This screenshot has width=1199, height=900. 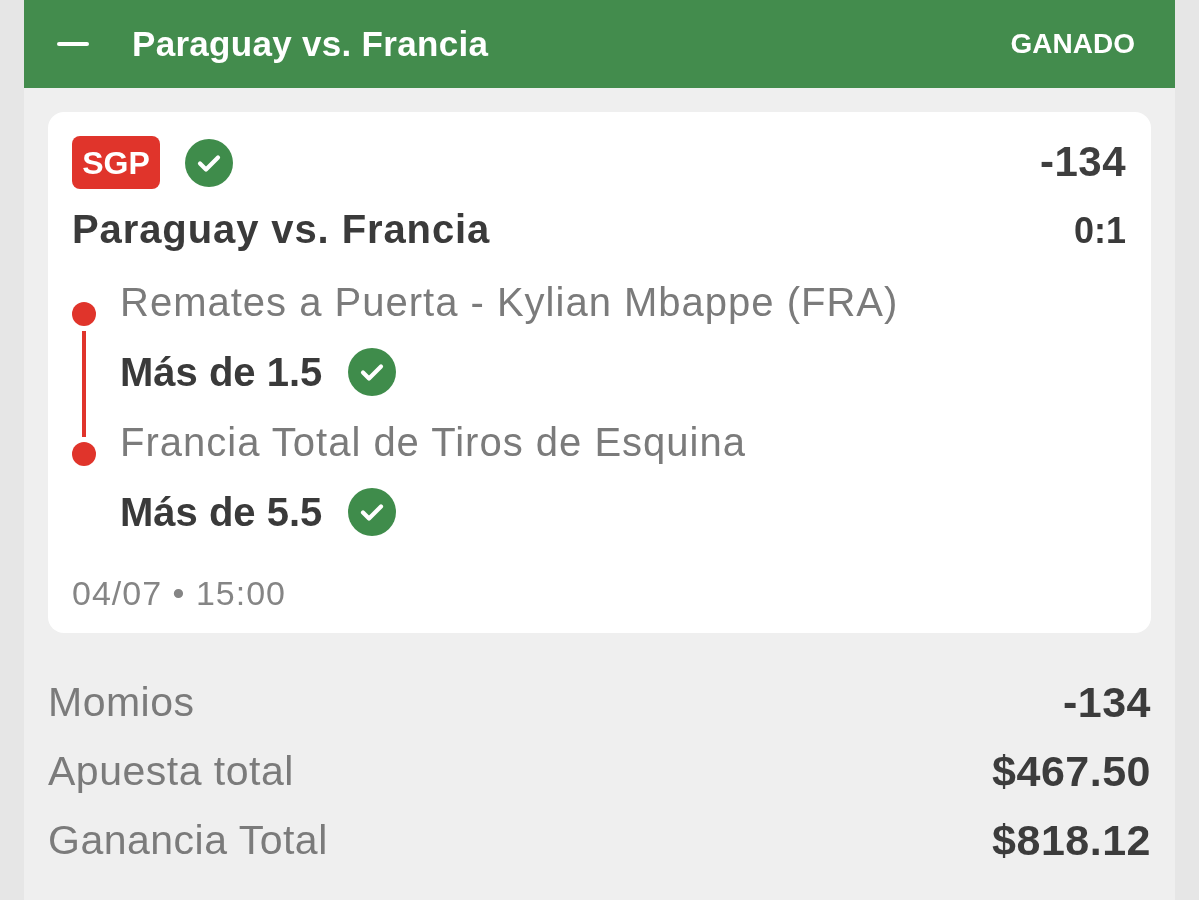 What do you see at coordinates (310, 43) in the screenshot?
I see `bet-title: Paraguay vs. Francia` at bounding box center [310, 43].